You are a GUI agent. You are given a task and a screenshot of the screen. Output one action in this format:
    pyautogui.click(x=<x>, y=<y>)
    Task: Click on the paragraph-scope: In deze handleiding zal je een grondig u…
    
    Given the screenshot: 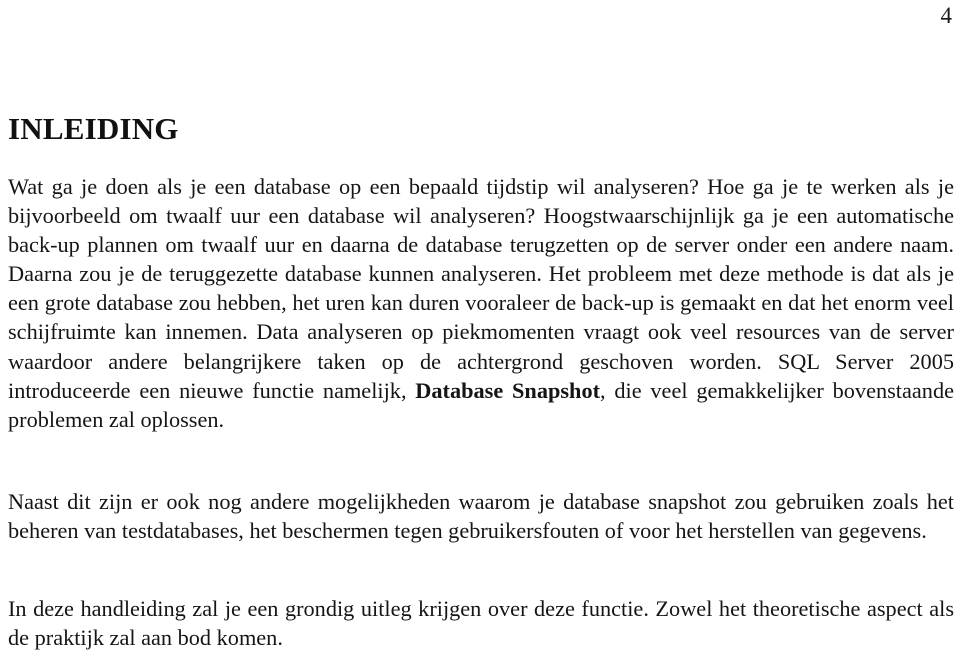 What is the action you would take?
    pyautogui.click(x=481, y=623)
    